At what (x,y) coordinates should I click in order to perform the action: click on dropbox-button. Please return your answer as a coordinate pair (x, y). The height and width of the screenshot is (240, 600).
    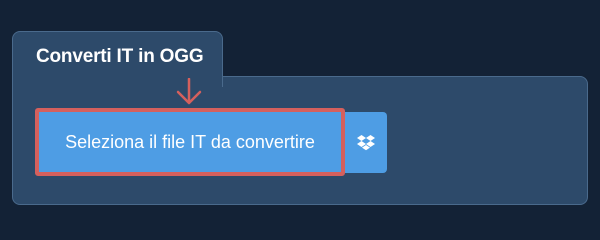
    Looking at the image, I should click on (366, 142).